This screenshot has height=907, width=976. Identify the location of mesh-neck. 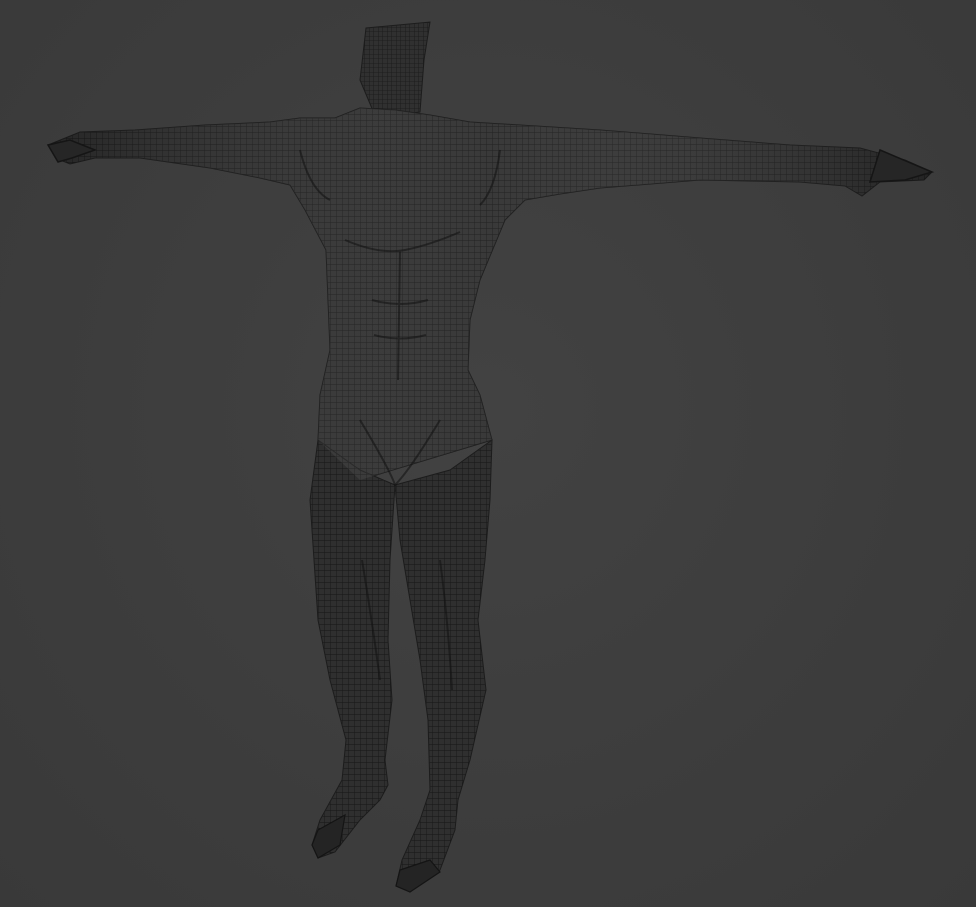
(395, 70).